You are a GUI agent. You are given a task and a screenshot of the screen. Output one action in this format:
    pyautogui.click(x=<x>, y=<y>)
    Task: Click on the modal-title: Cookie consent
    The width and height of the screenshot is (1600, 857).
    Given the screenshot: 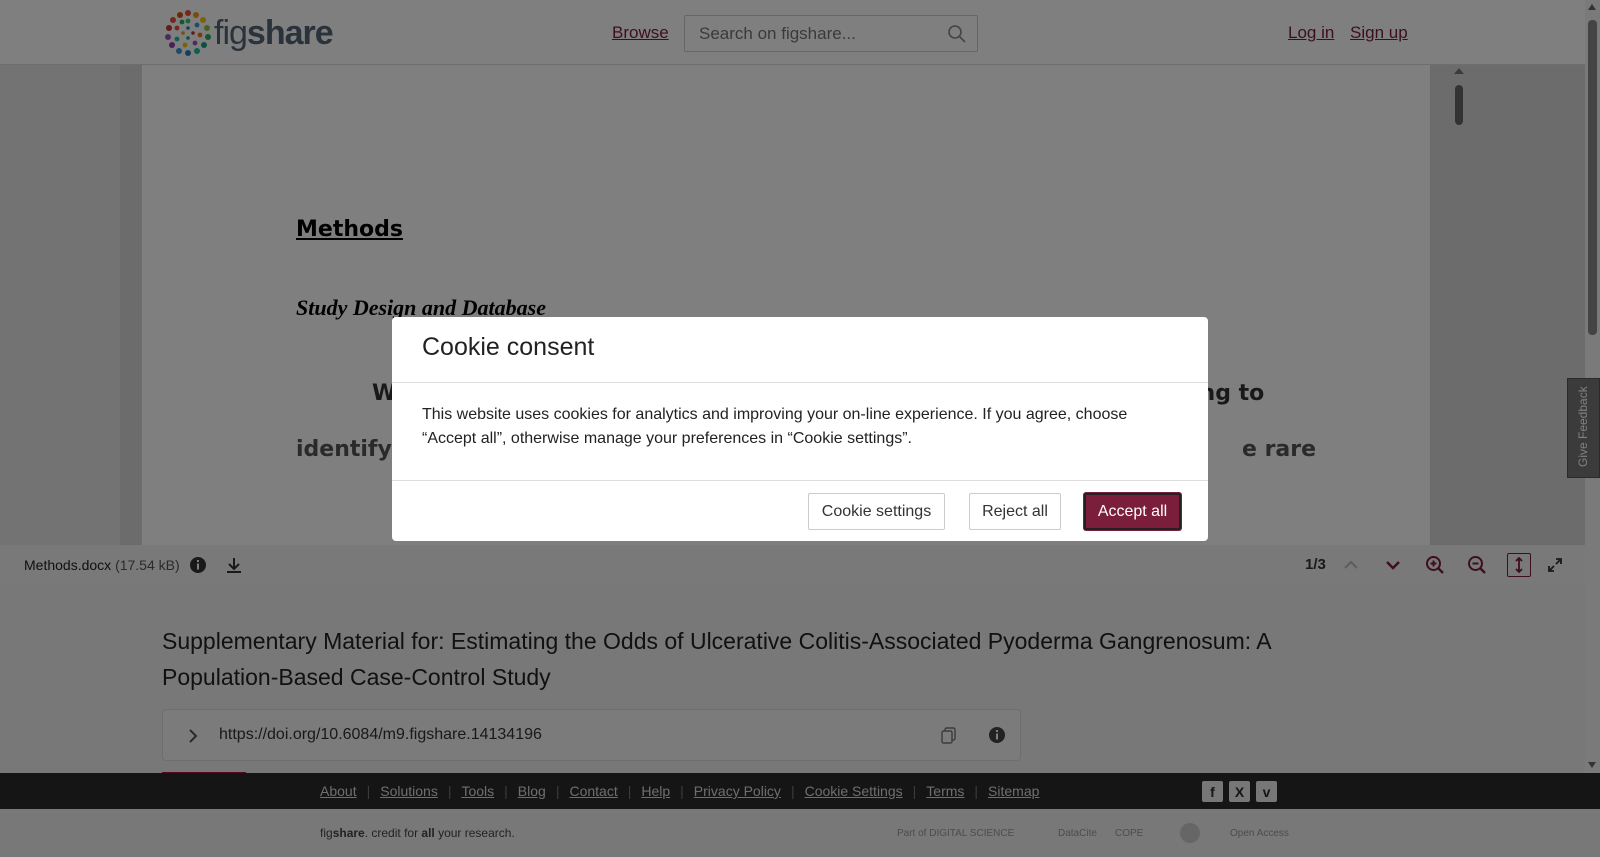 What is the action you would take?
    pyautogui.click(x=508, y=347)
    